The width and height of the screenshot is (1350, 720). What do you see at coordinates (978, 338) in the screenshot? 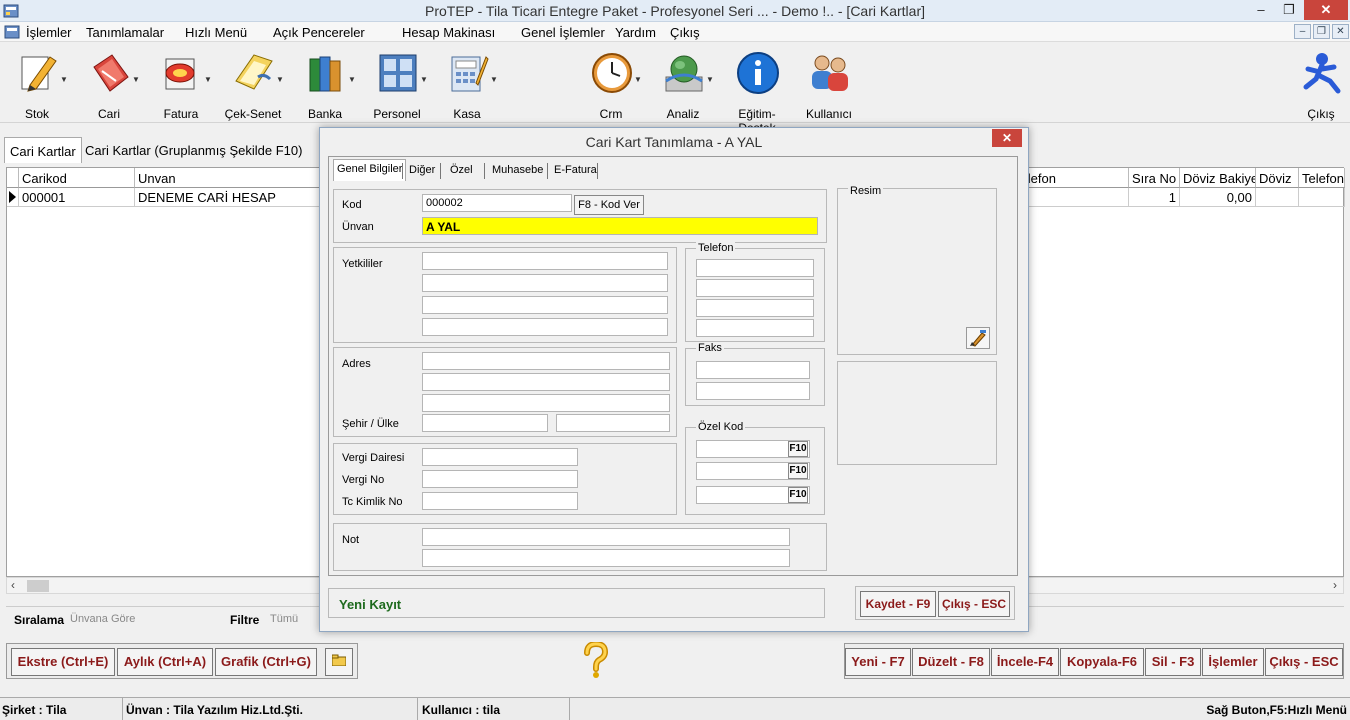
I see `resim-edit-button` at bounding box center [978, 338].